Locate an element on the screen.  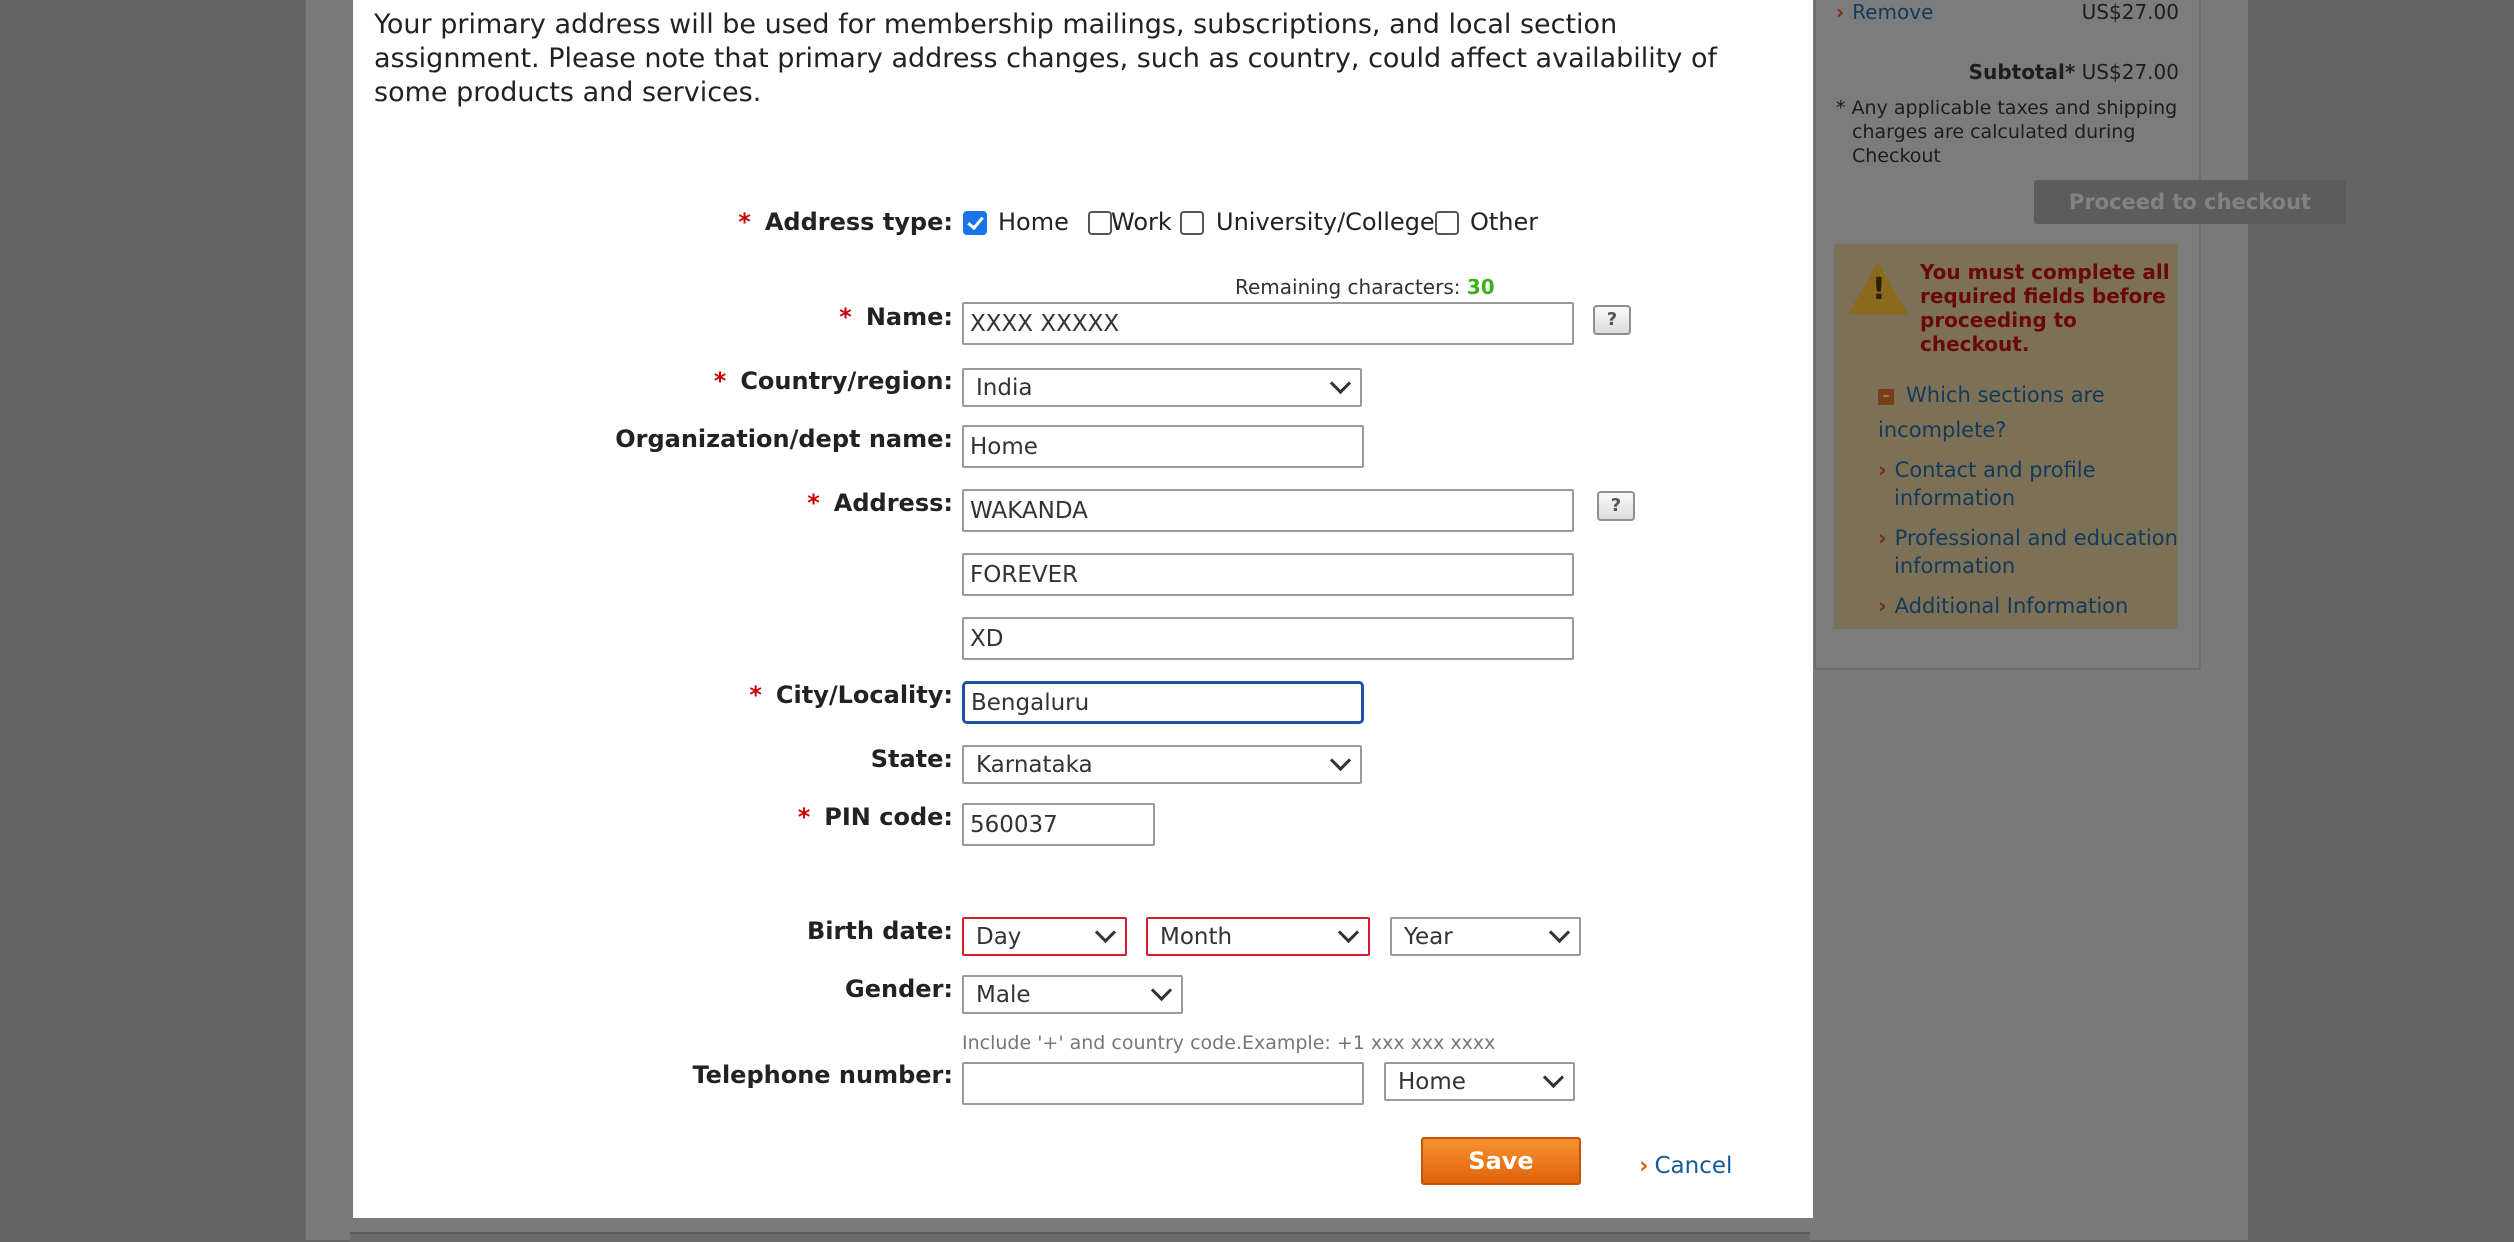
organization-input is located at coordinates (1163, 446).